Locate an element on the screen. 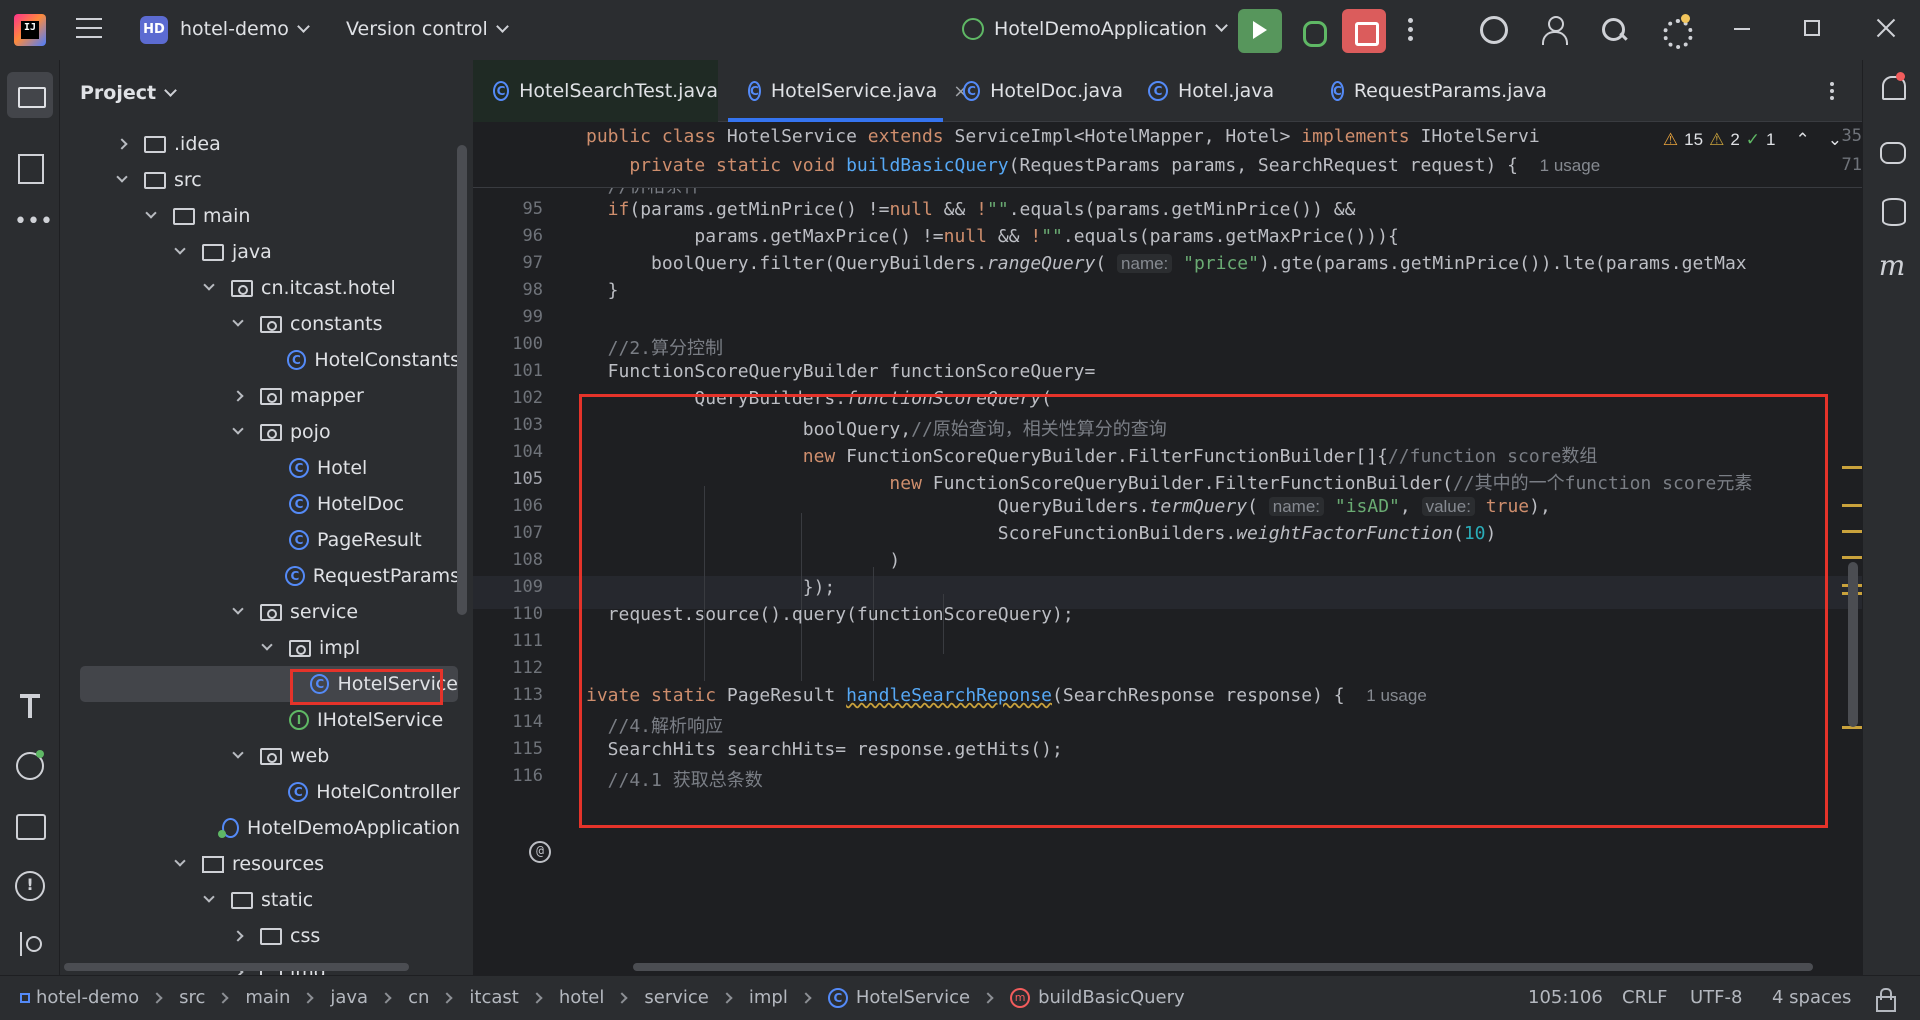 The image size is (1920, 1020). previous-highlight-icon: ⌃ is located at coordinates (1803, 140).